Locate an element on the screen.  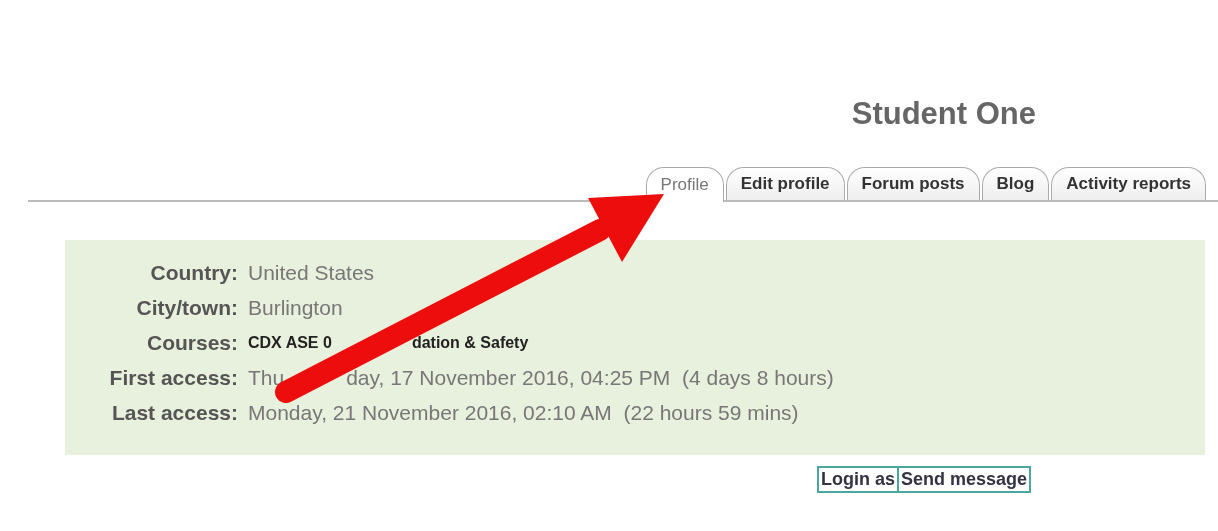
tab: Edit profile is located at coordinates (785, 183).